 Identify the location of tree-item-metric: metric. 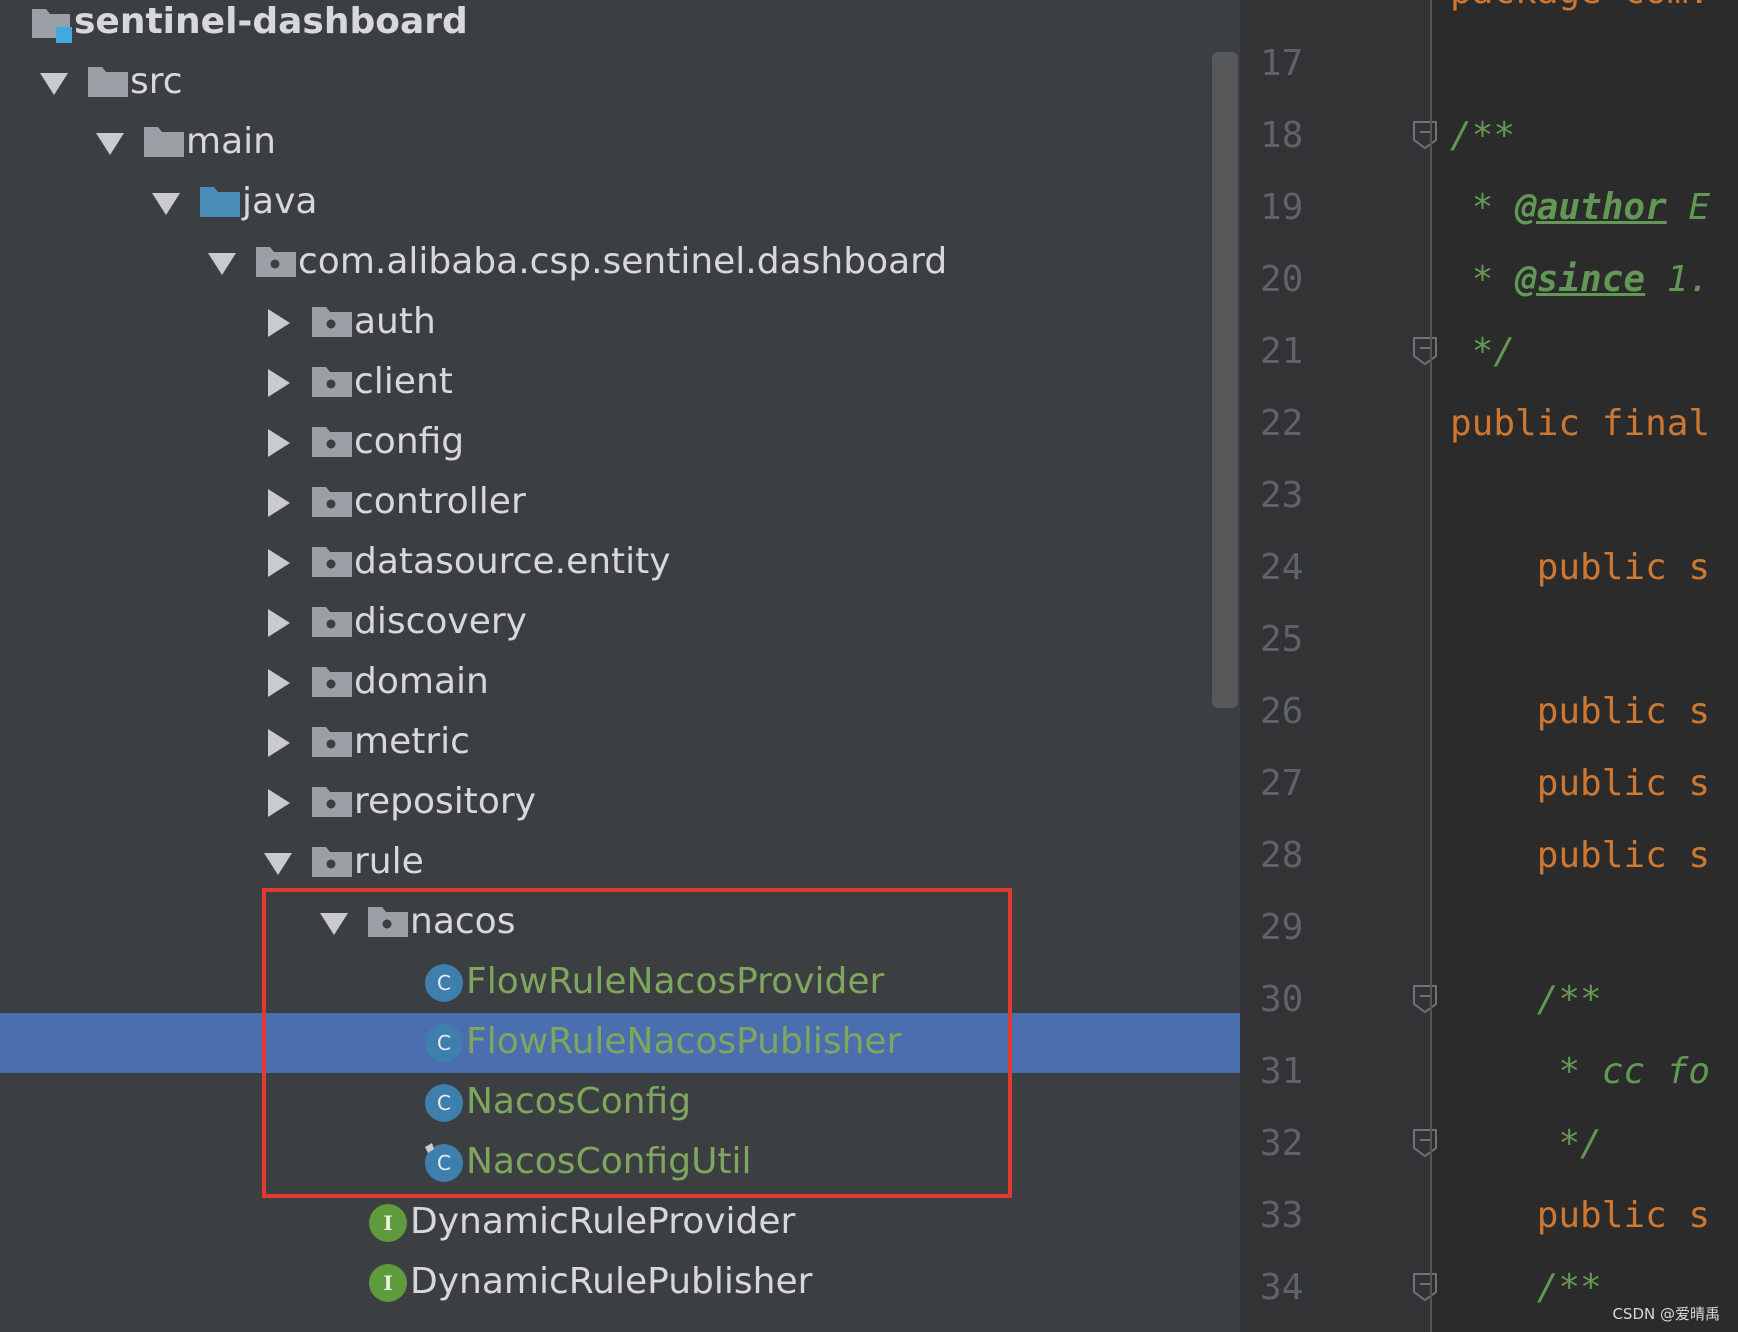
(620, 743).